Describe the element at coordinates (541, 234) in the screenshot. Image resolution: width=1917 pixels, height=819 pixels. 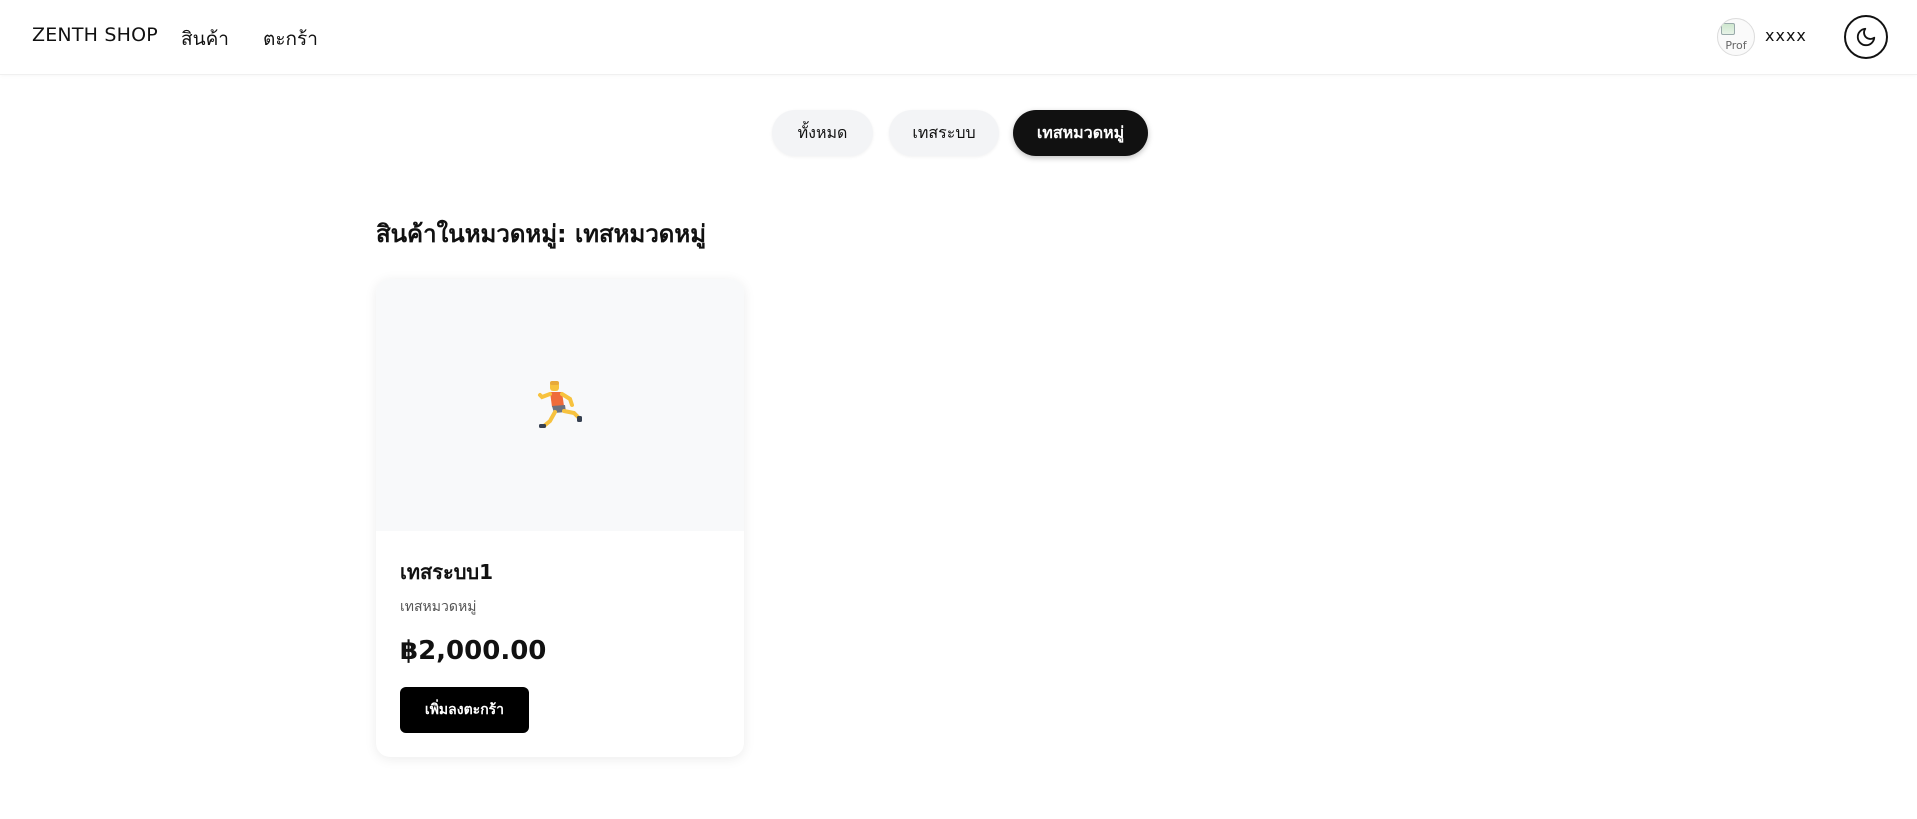
I see `section-title: สินค้าในหมวดหมู่: เทสหมวดหมู่` at that location.